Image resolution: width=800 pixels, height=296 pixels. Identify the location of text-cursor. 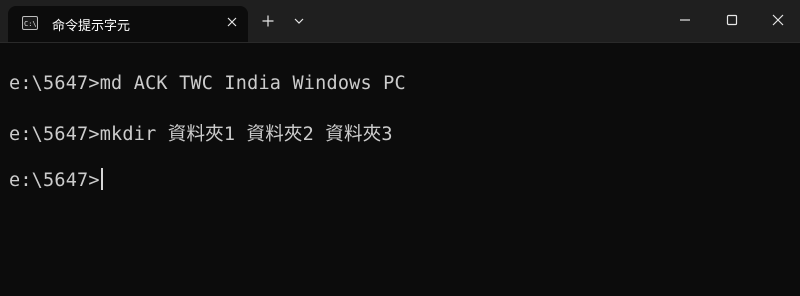
(101, 179).